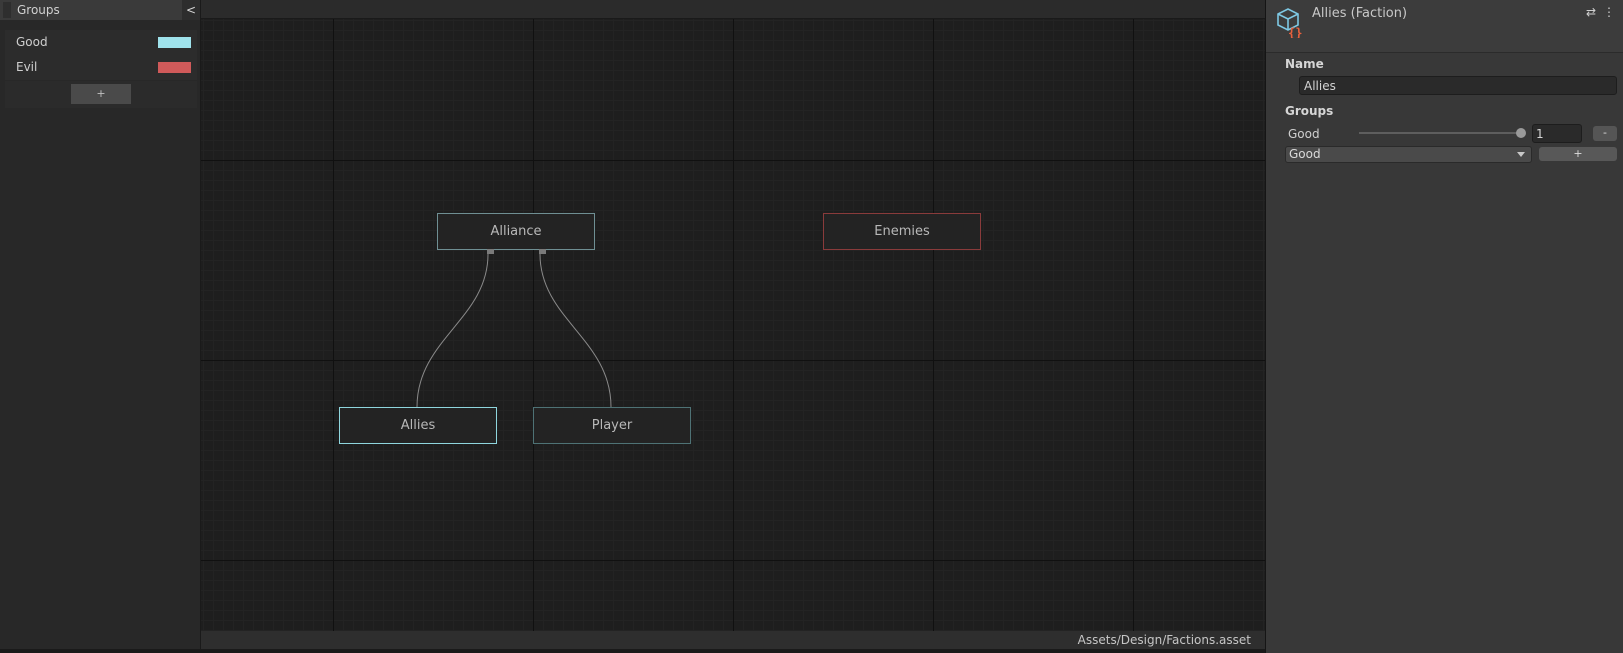  I want to click on groups-panel-header: Groups <, so click(100, 10).